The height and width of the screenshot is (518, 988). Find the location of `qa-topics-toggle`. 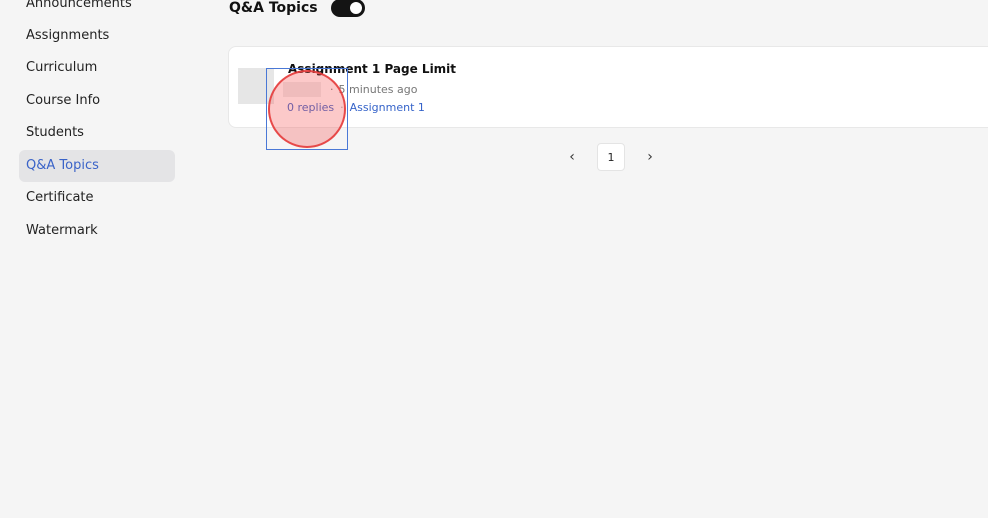

qa-topics-toggle is located at coordinates (347, 8).